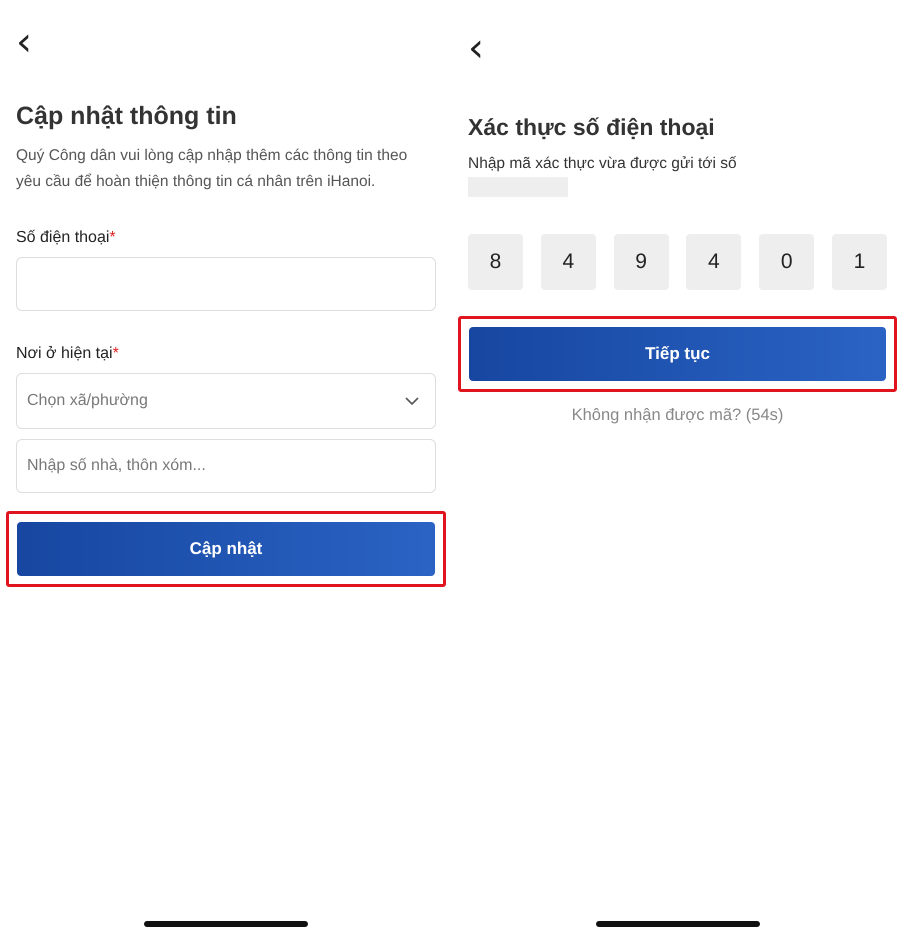  I want to click on resend-code-link: Không nhận được mã? (54s), so click(677, 415).